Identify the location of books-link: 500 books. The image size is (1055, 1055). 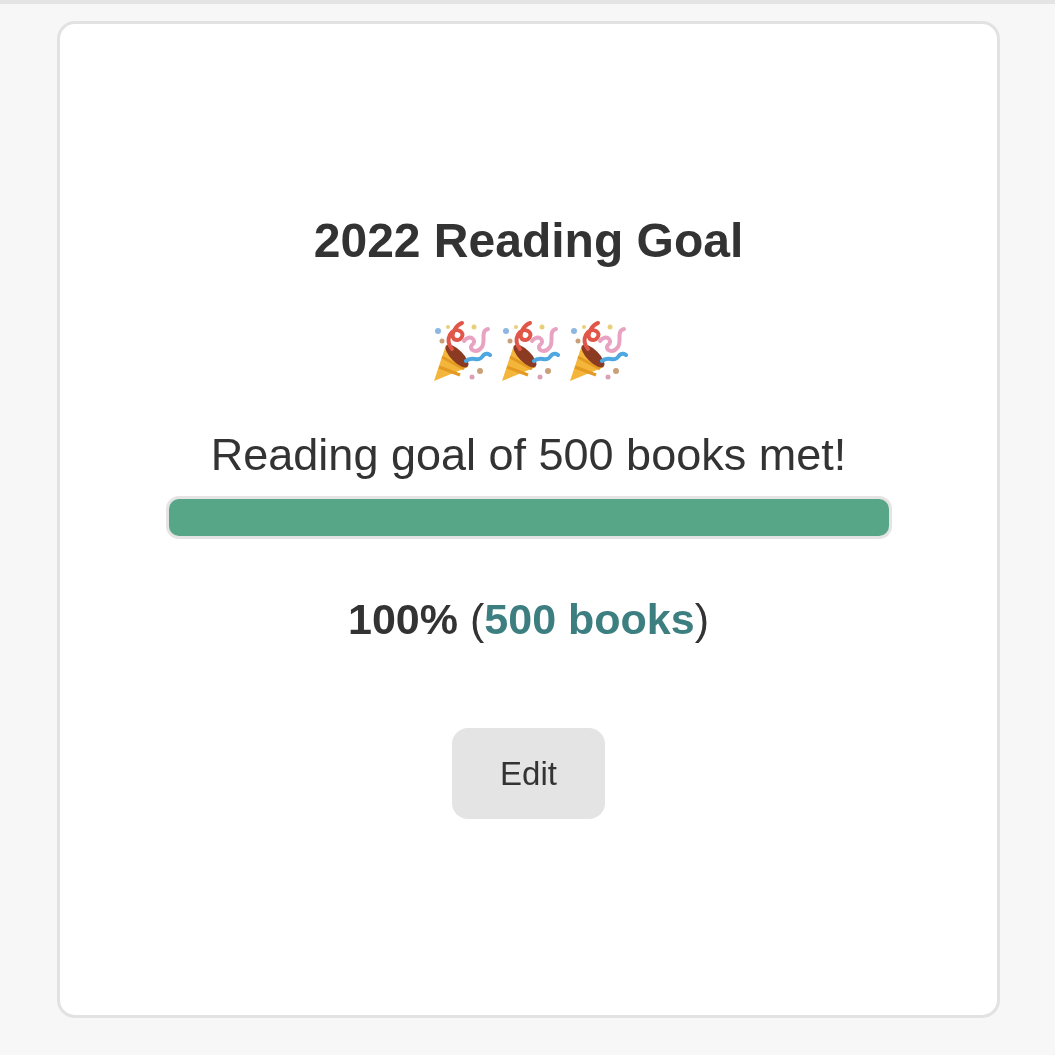
(589, 619).